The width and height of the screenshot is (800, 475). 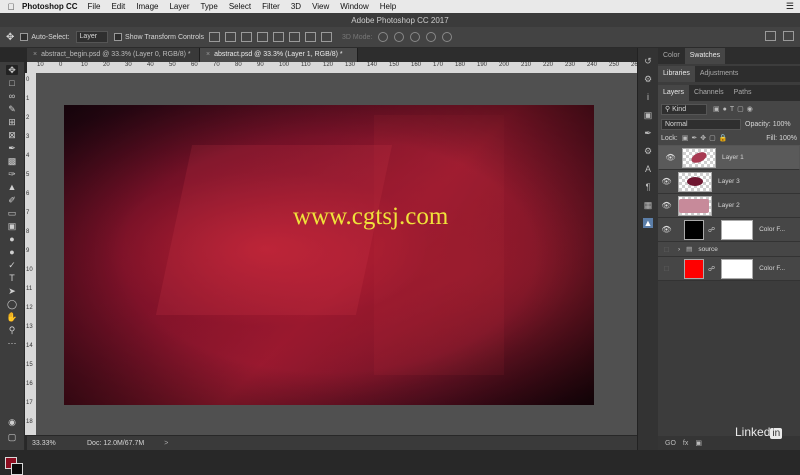 I want to click on hand-tool-icon: ✋, so click(x=12, y=317).